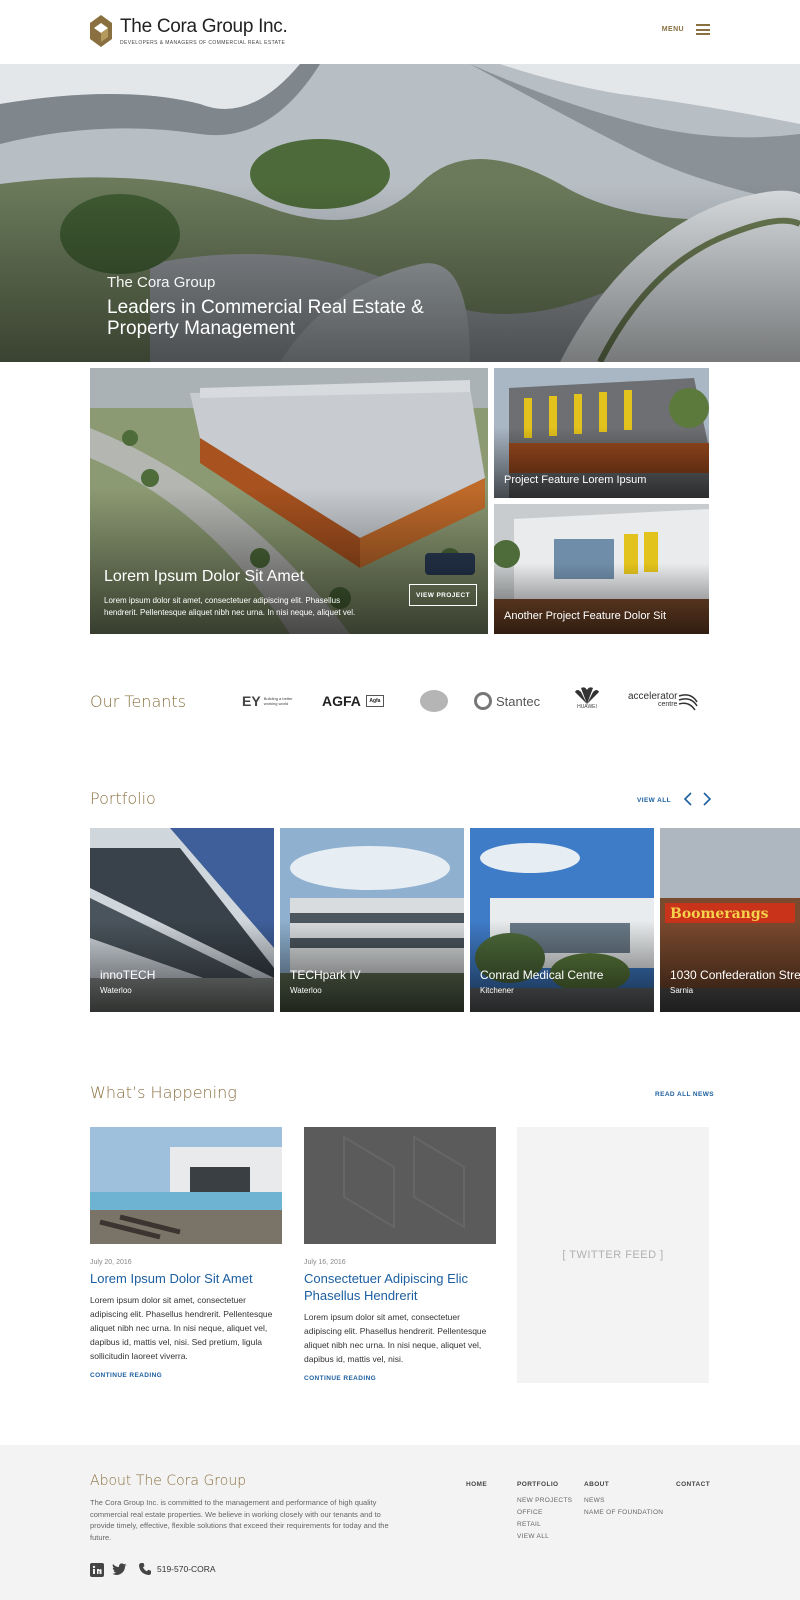 Image resolution: width=800 pixels, height=1600 pixels. Describe the element at coordinates (186, 1278) in the screenshot. I see `news-title: Lorem Ipsum Dolor Sit Amet` at that location.